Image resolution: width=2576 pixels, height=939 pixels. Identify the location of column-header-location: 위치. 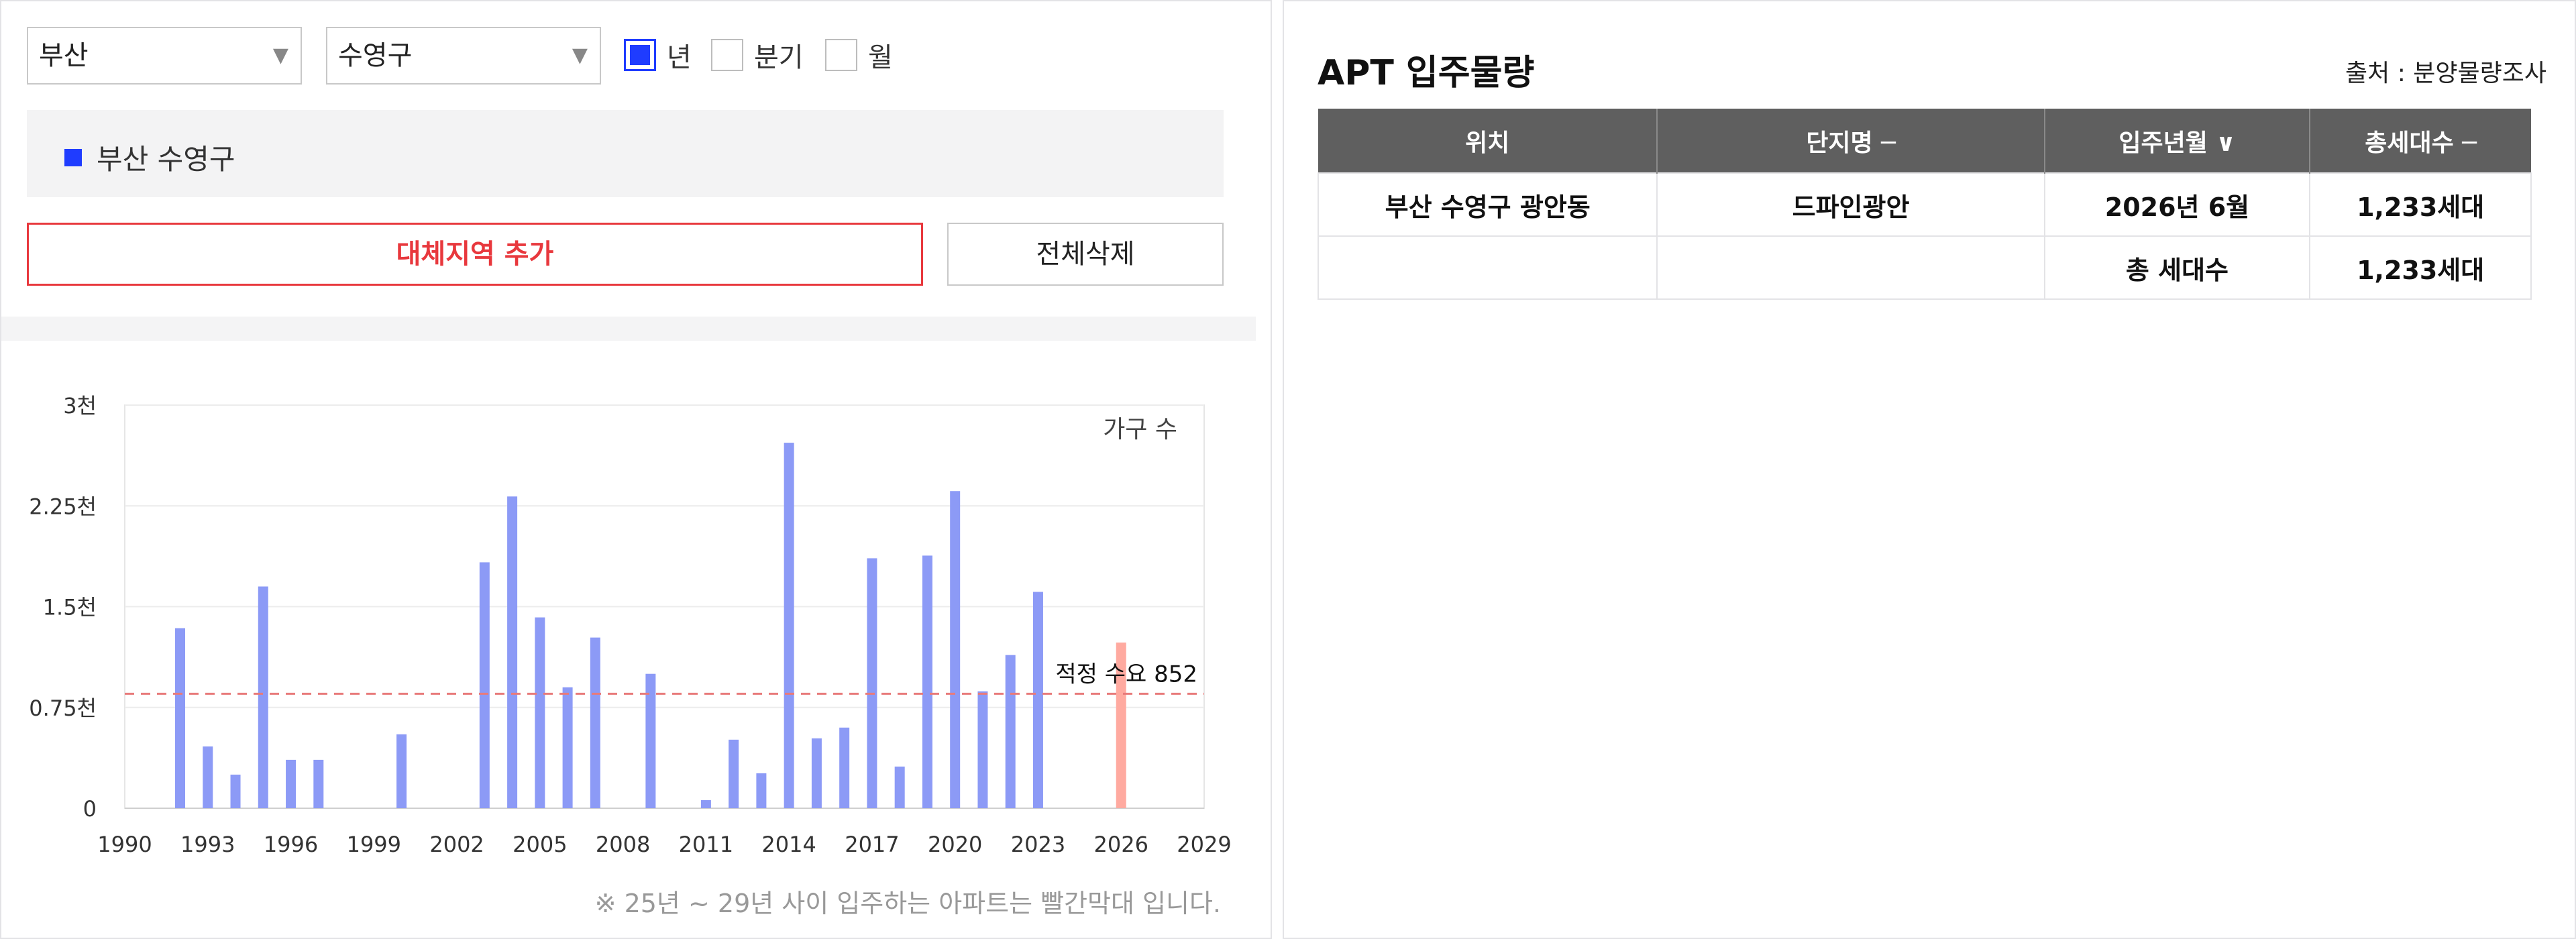
(1488, 141).